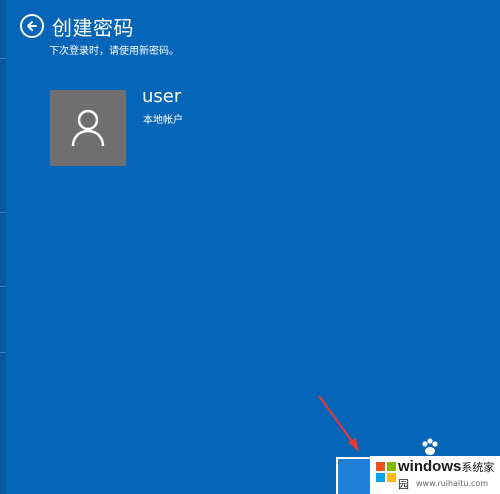  I want to click on watermark-url: www.ruihaitu.com, so click(452, 483).